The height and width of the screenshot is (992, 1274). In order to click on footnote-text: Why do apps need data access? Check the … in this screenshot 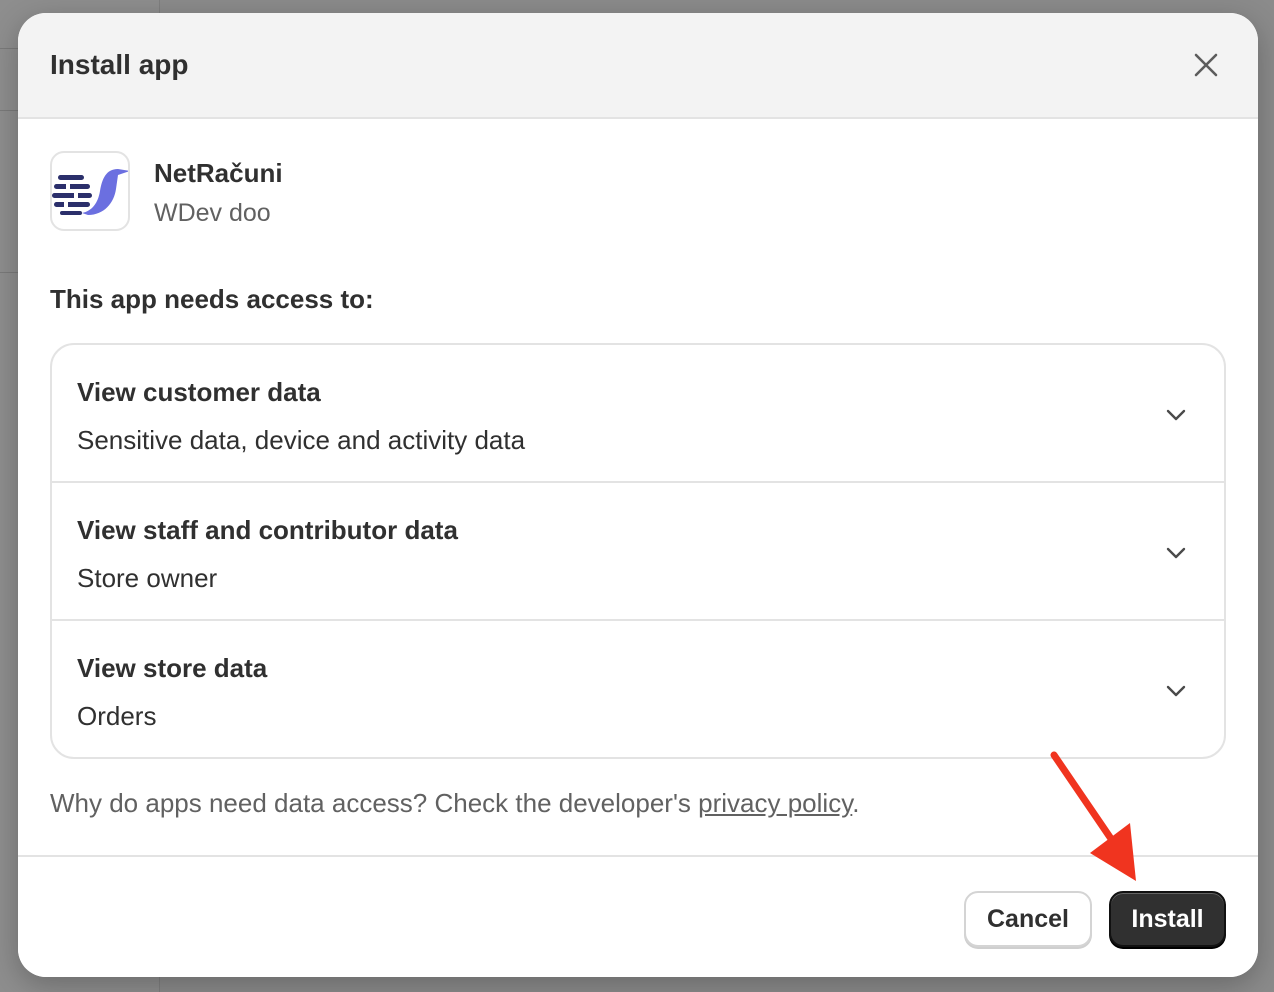, I will do `click(374, 803)`.